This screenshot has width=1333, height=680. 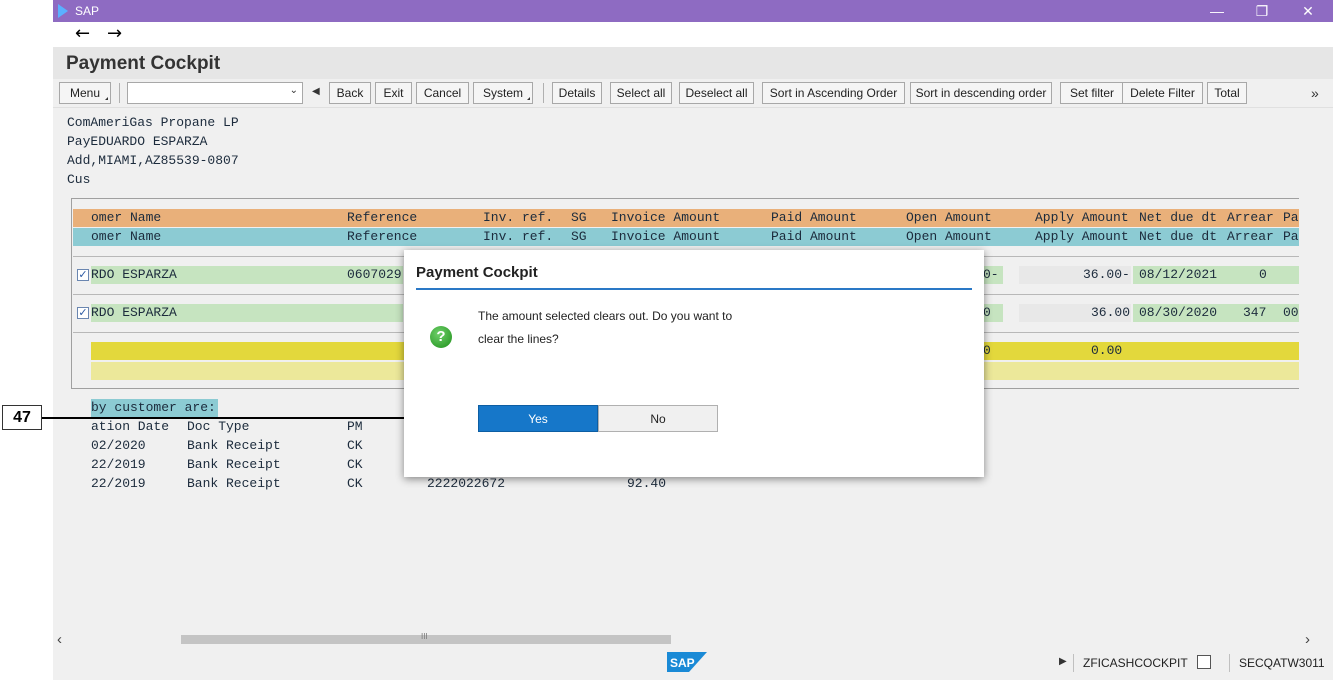 What do you see at coordinates (114, 33) in the screenshot?
I see `forward-arrow-icon: →` at bounding box center [114, 33].